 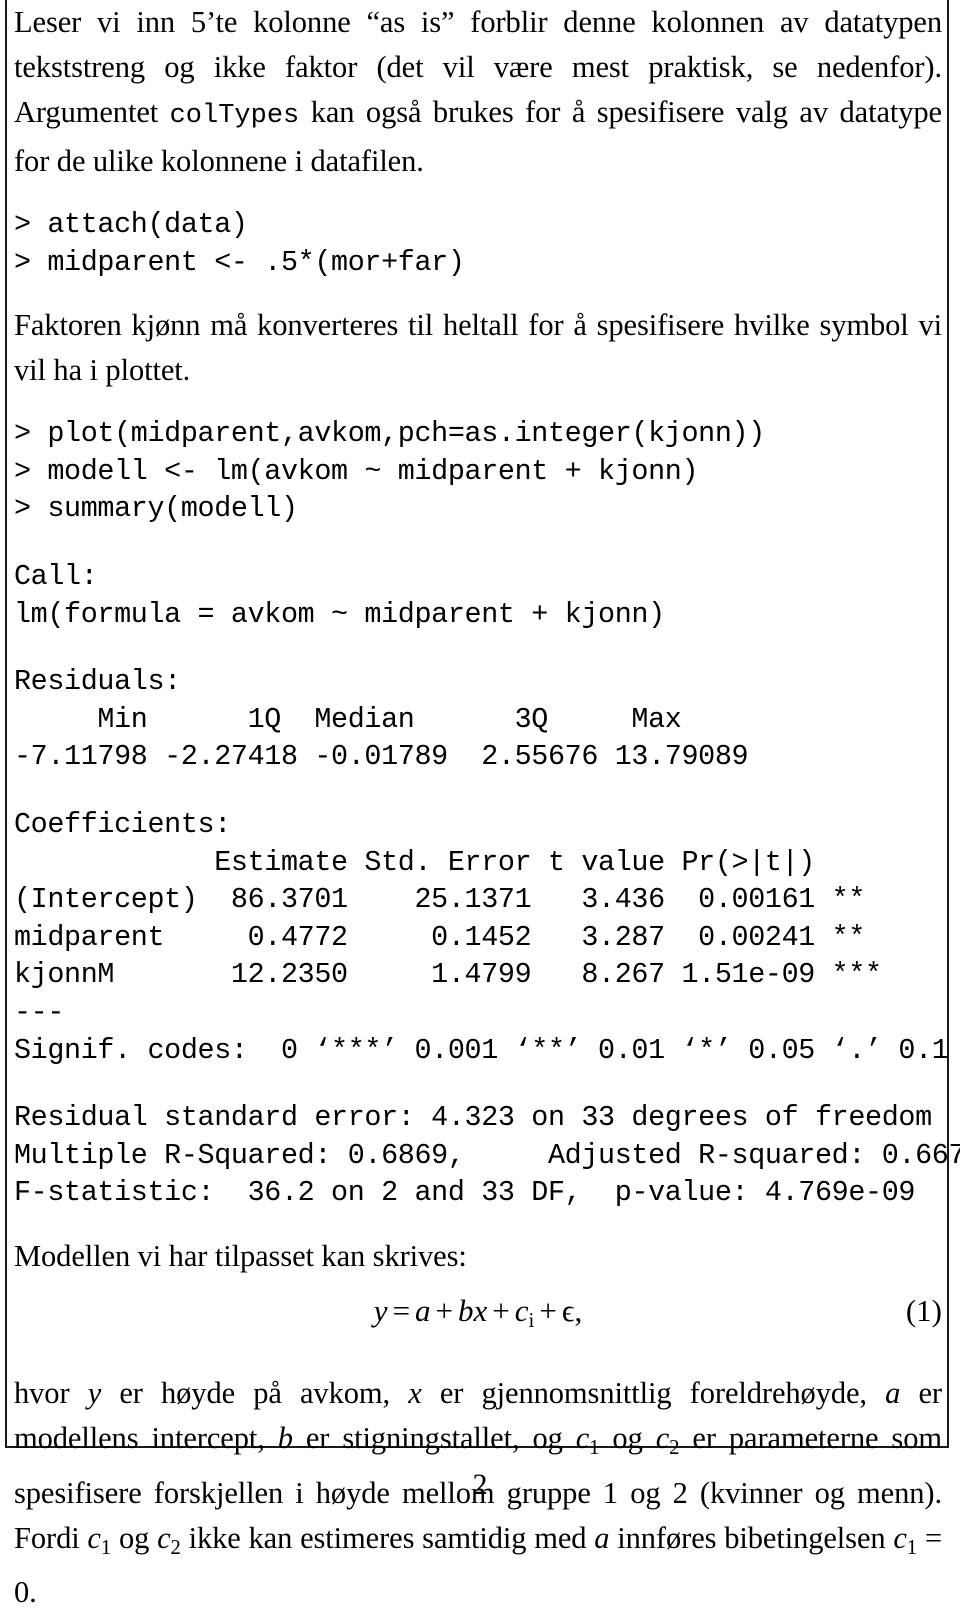 What do you see at coordinates (548, 1310) in the screenshot?
I see `equation-plus-3: +` at bounding box center [548, 1310].